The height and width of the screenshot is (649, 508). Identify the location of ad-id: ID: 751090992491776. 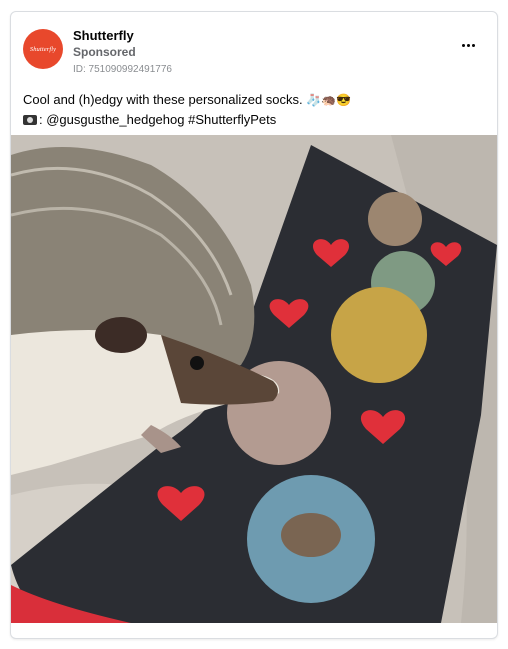
(122, 69).